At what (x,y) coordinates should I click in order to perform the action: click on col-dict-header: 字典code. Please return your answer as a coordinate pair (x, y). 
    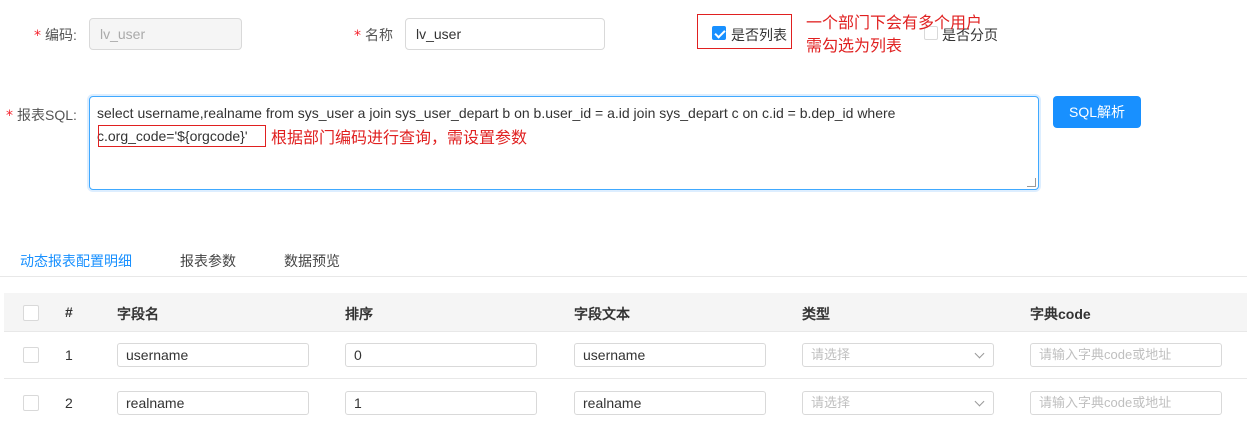
    Looking at the image, I should click on (1060, 314).